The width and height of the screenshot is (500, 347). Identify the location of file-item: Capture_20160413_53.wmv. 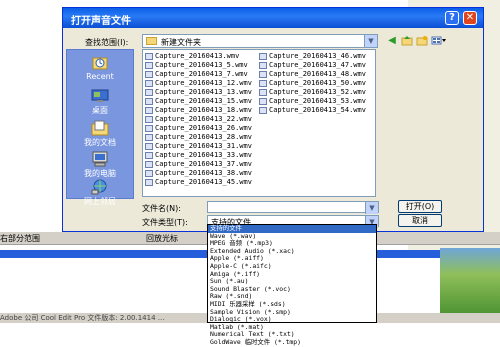
(312, 101).